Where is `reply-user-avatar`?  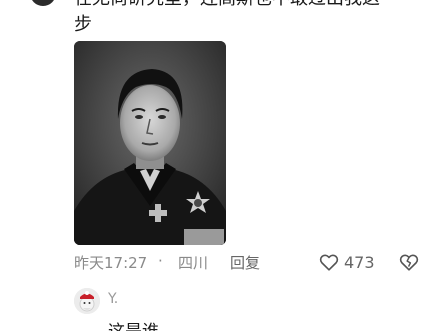 reply-user-avatar is located at coordinates (87, 301).